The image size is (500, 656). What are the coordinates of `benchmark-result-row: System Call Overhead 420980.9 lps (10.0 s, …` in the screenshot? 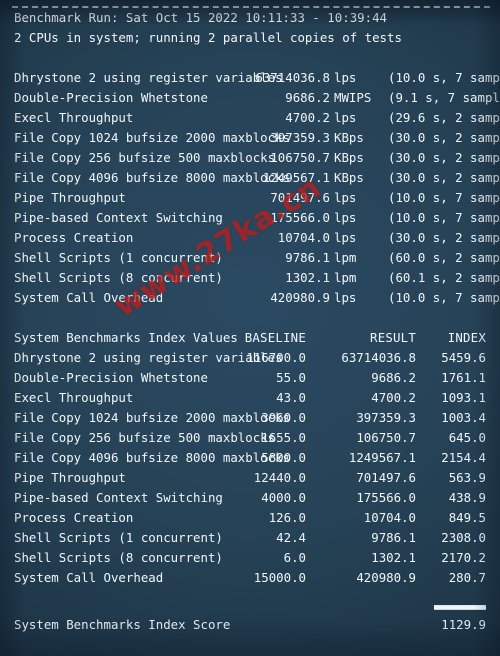 It's located at (250, 298).